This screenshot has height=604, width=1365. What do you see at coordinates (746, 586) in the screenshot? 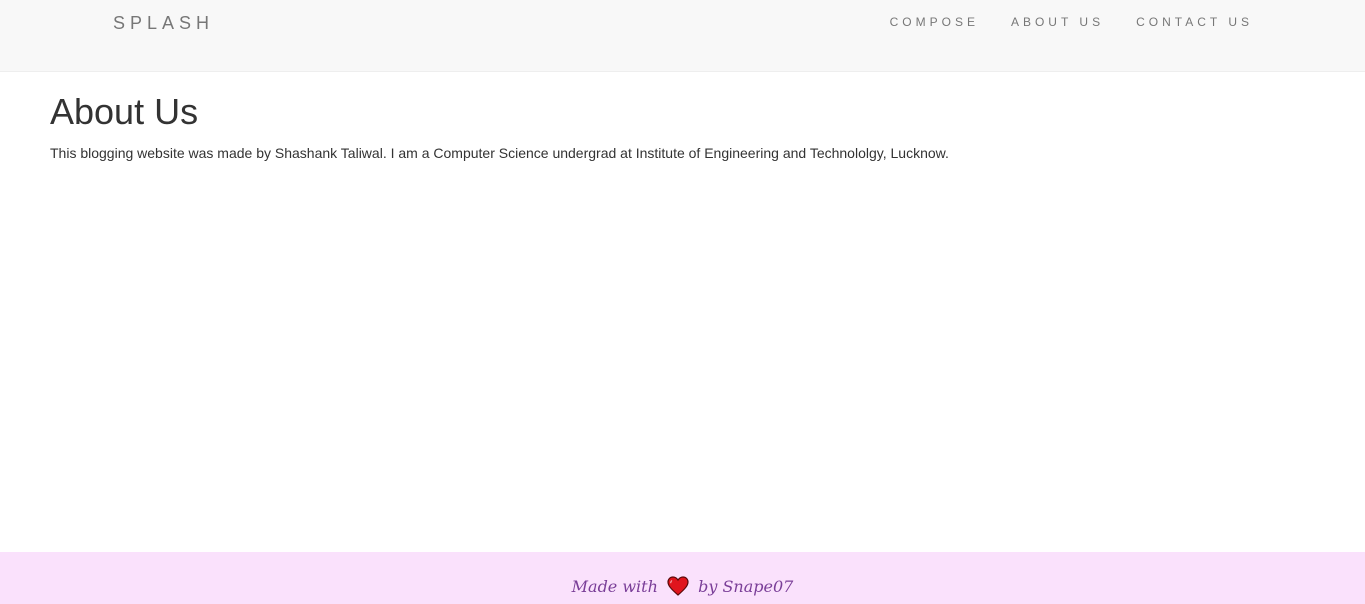
I see `footer-suffix: by Snape07` at bounding box center [746, 586].